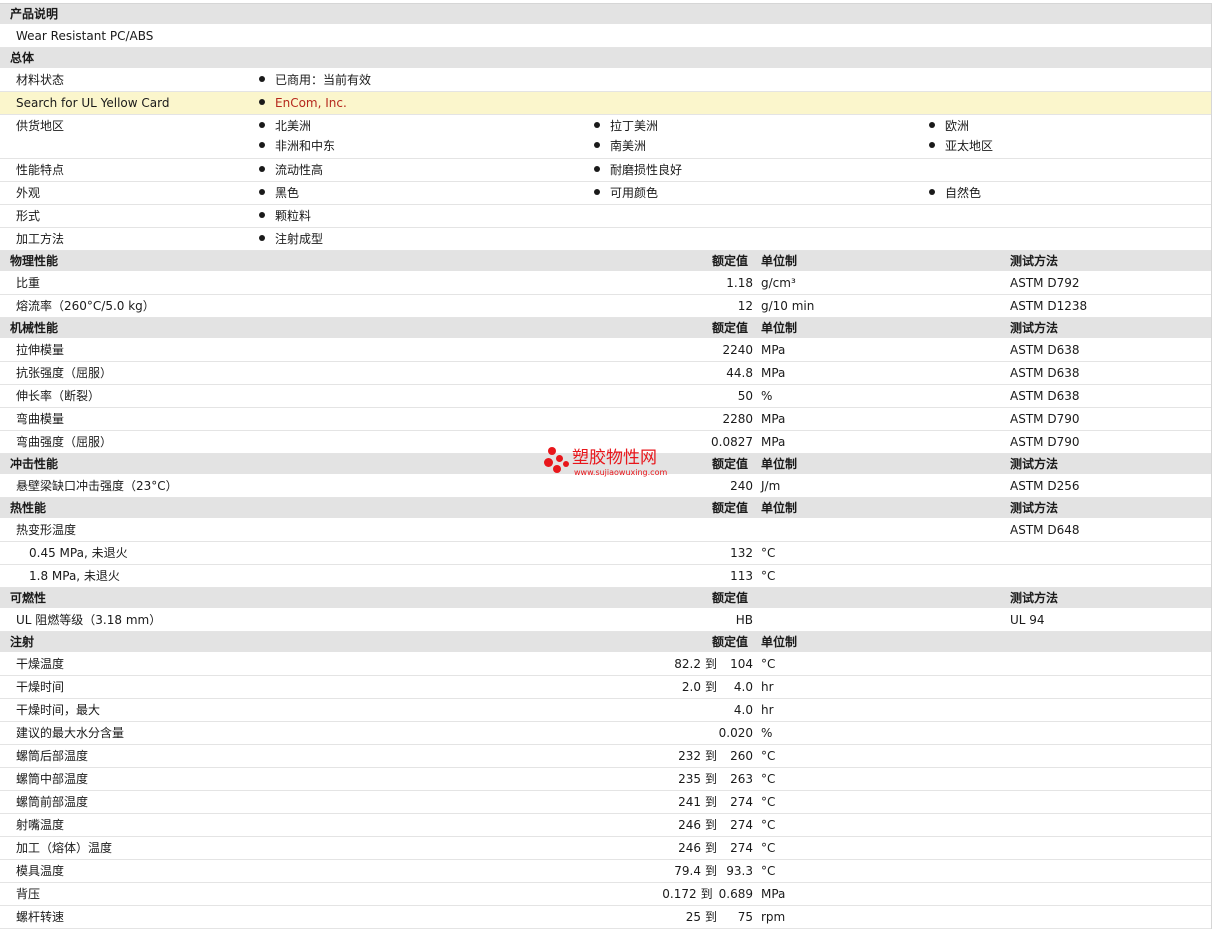 The image size is (1212, 929). What do you see at coordinates (605, 14) in the screenshot?
I see `section-header-product: 产品说明` at bounding box center [605, 14].